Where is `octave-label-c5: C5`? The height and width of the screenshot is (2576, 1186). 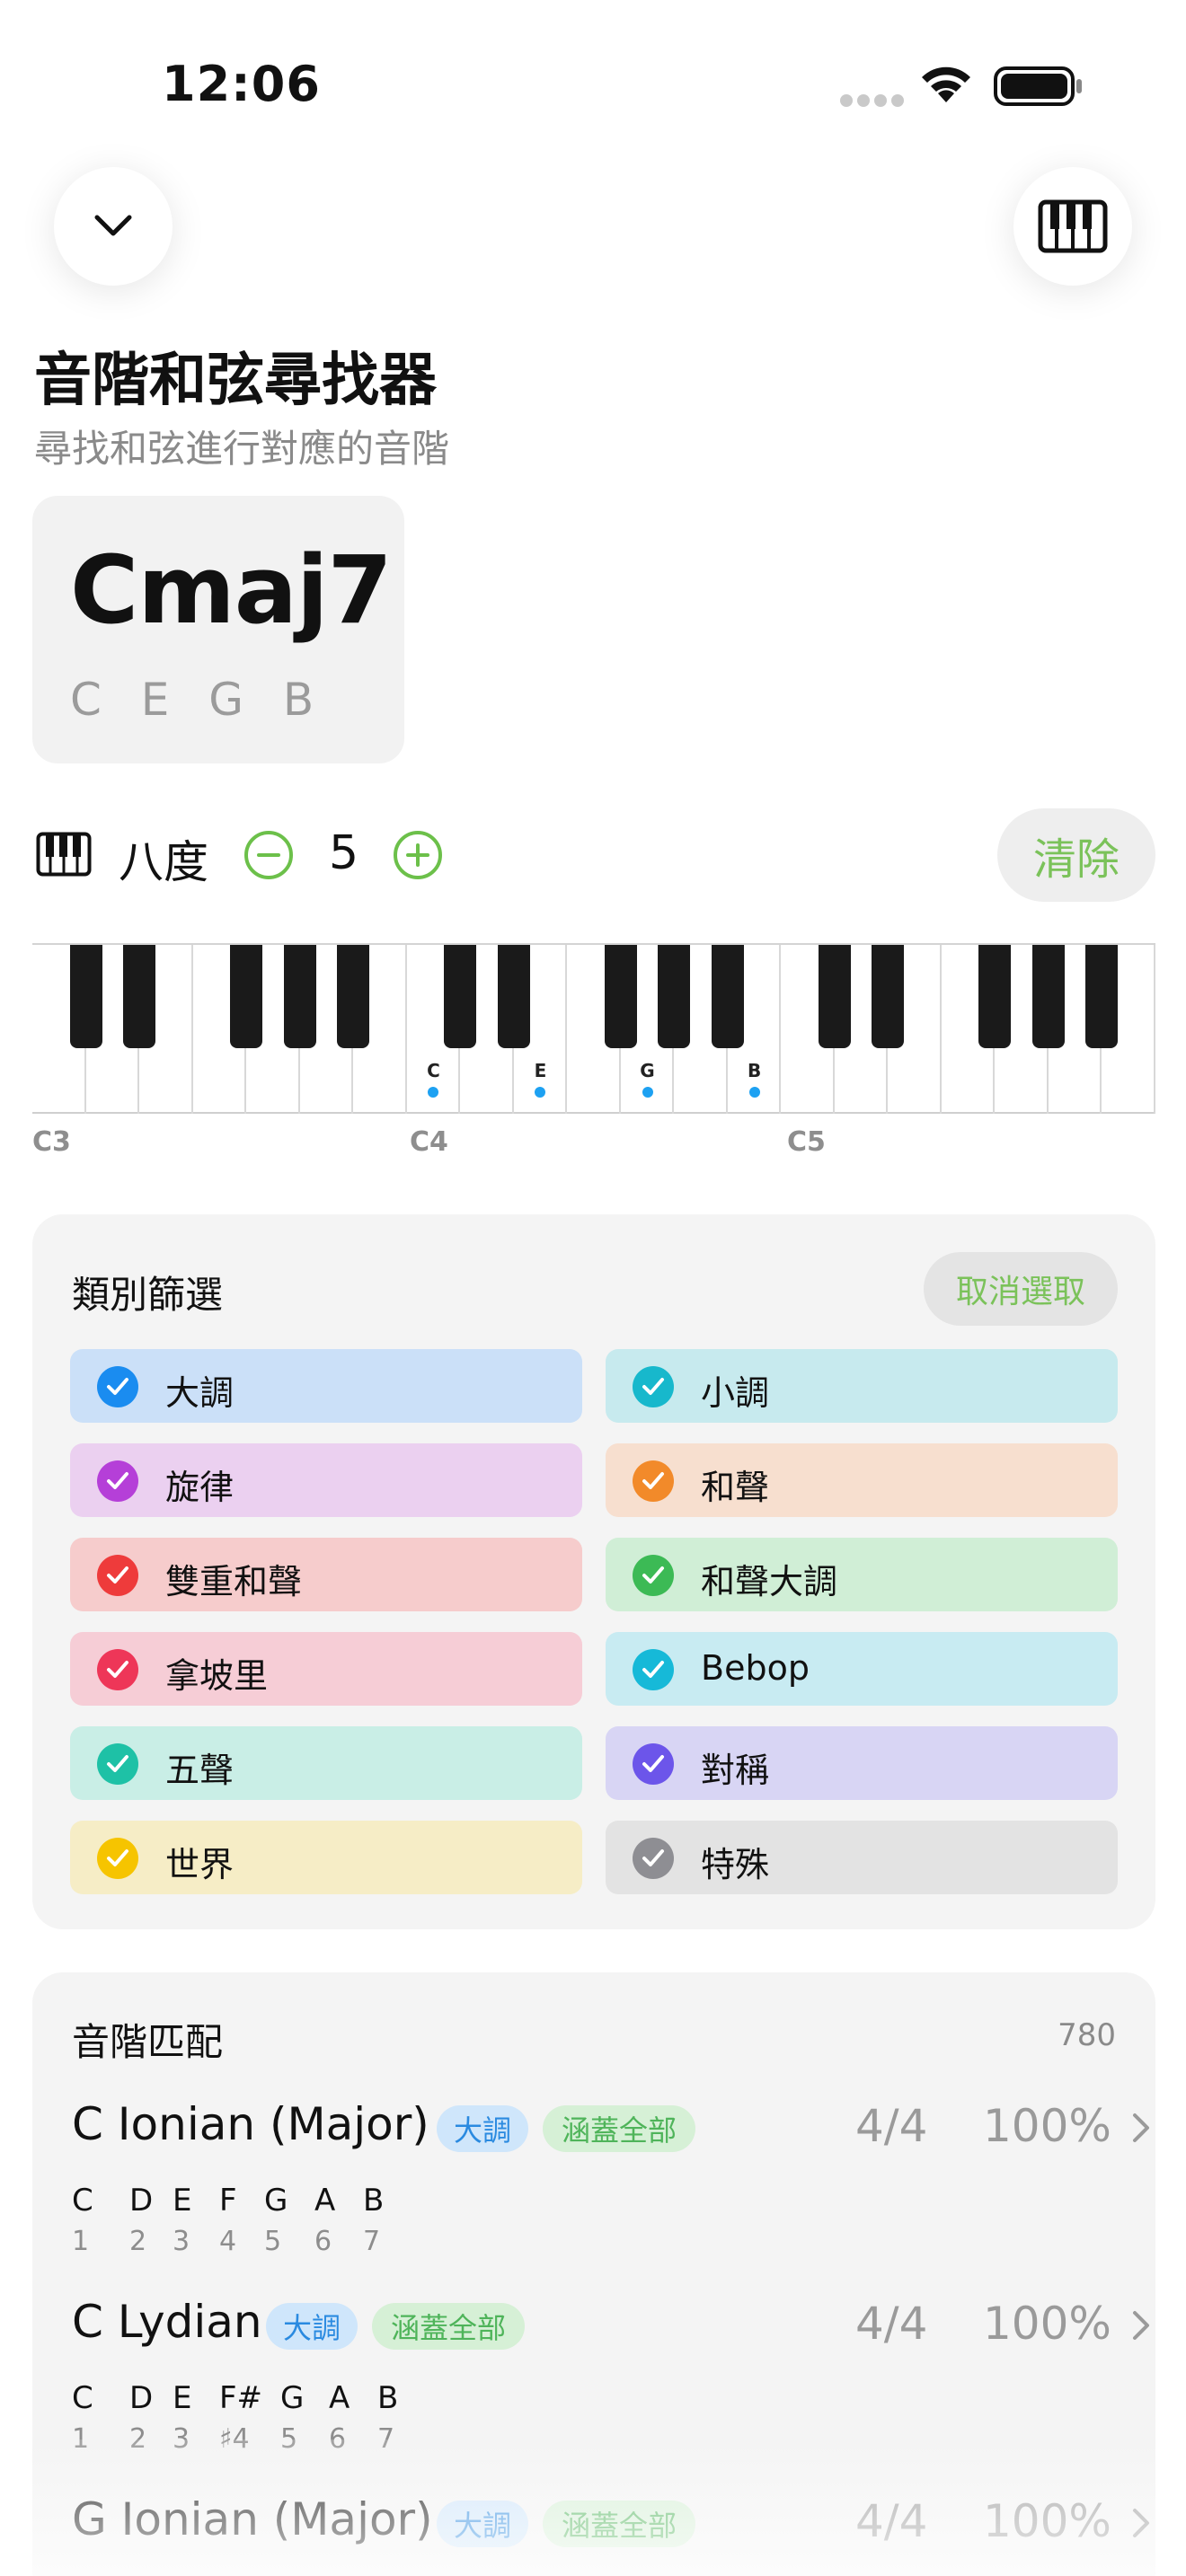
octave-label-c5: C5 is located at coordinates (806, 1142).